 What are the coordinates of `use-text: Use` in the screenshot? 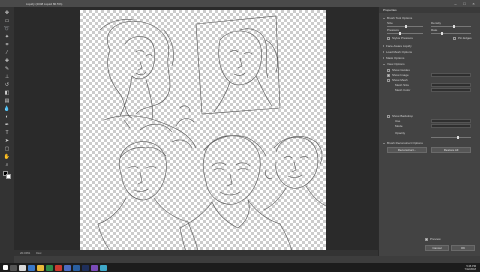 It's located at (398, 121).